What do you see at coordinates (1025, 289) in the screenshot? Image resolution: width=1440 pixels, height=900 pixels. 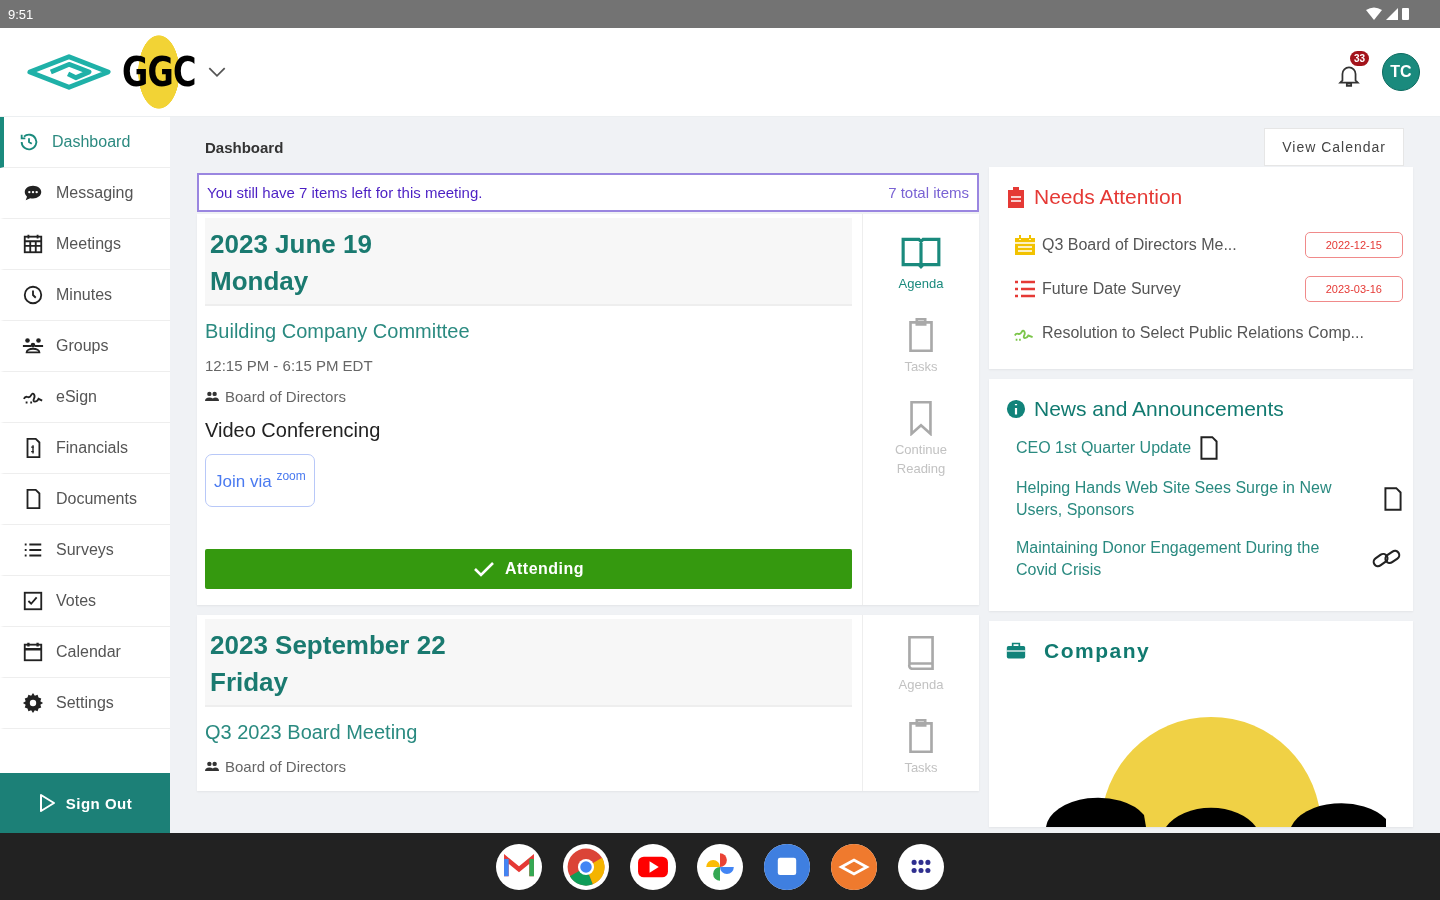 I see `list-icon` at bounding box center [1025, 289].